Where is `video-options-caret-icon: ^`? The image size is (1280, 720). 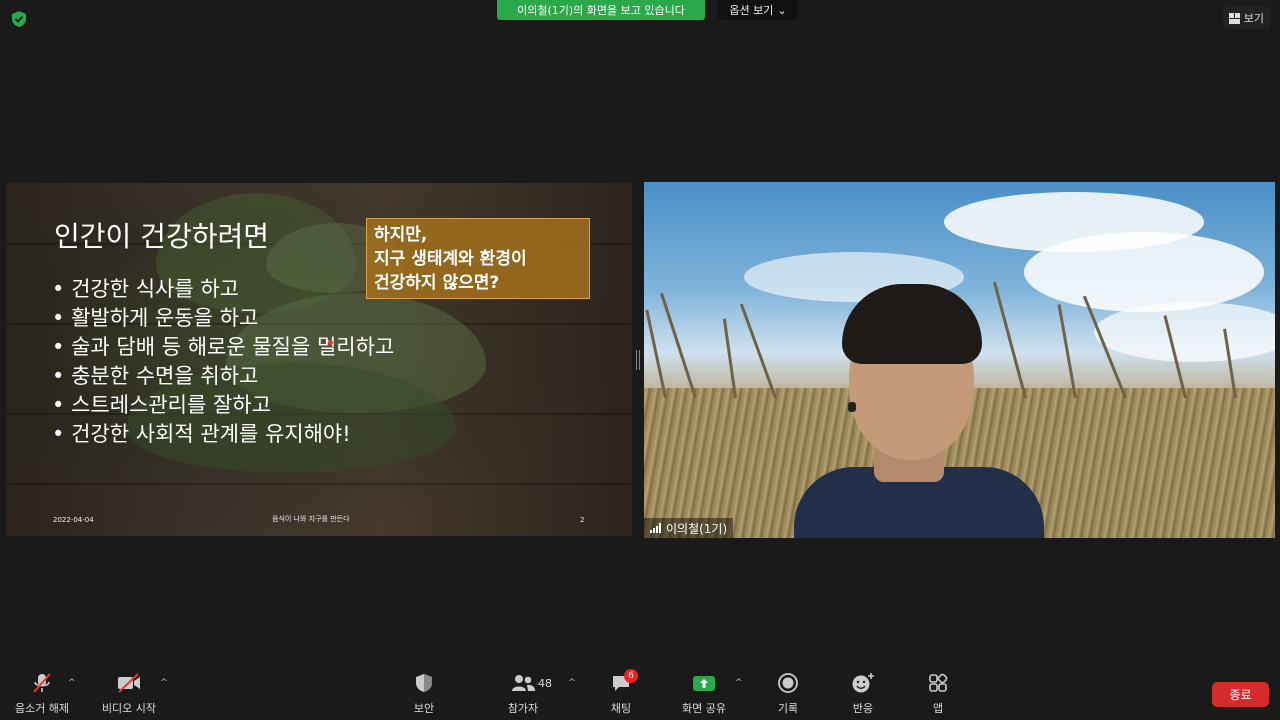 video-options-caret-icon: ^ is located at coordinates (165, 683).